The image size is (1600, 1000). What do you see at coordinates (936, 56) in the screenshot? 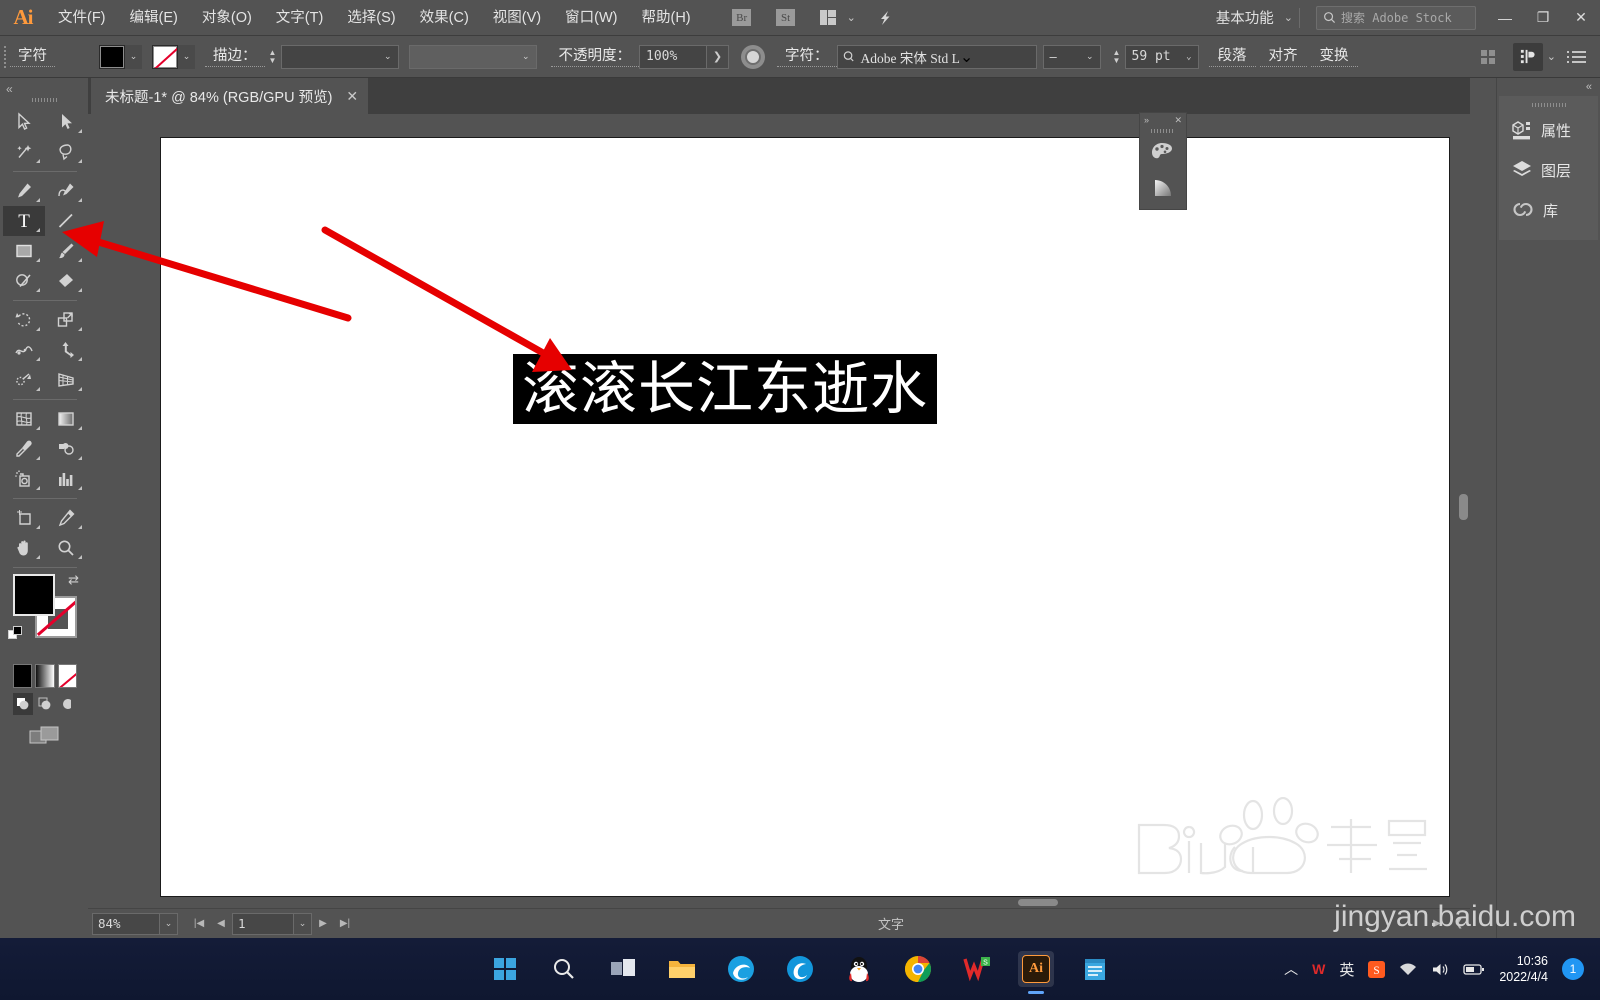
I see `font-family-select: Adobe 宋体 Std L ⌄` at bounding box center [936, 56].